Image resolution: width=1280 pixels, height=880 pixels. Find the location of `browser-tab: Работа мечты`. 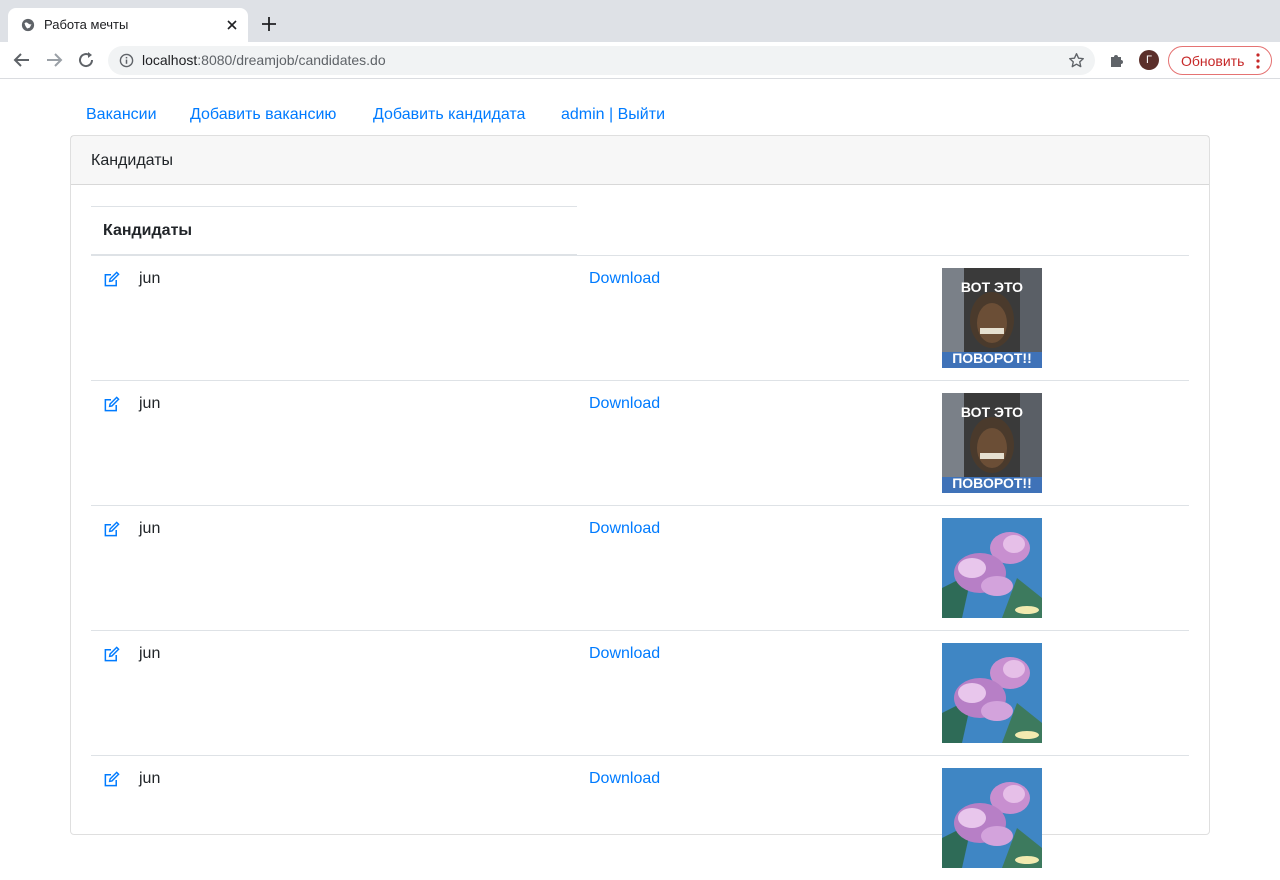

browser-tab: Работа мечты is located at coordinates (128, 25).